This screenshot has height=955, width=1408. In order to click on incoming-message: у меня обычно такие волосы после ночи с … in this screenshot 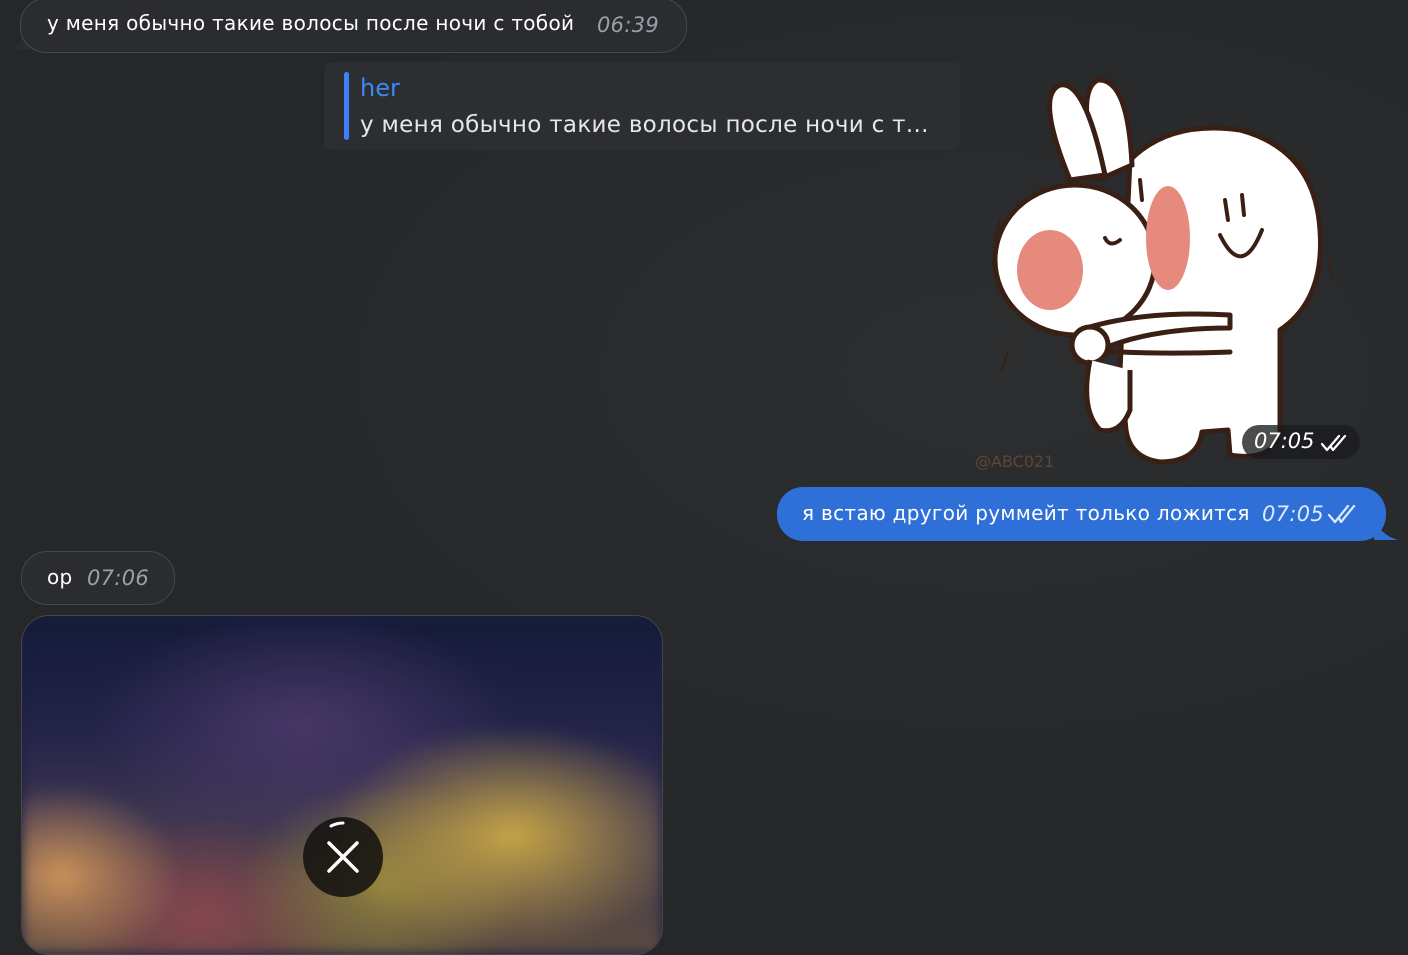, I will do `click(353, 26)`.